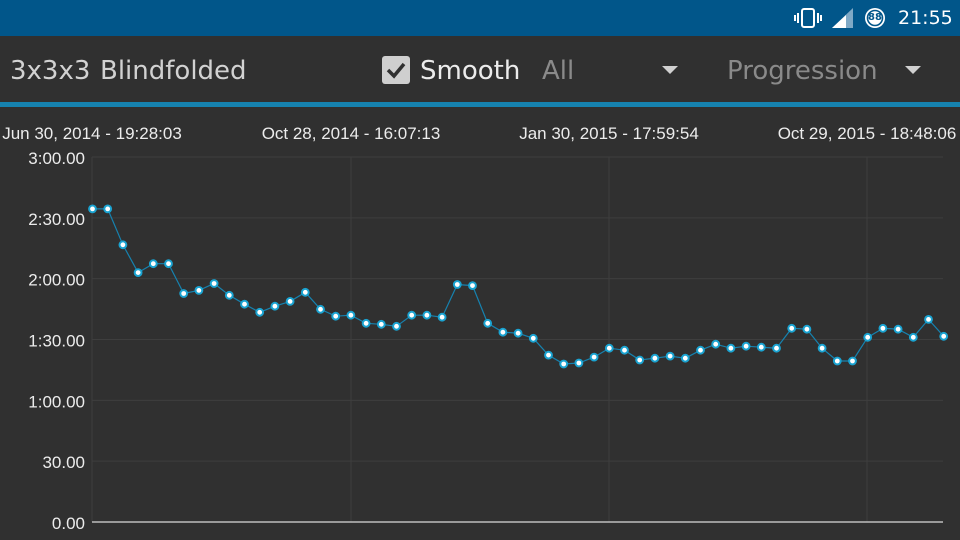 Image resolution: width=960 pixels, height=540 pixels. Describe the element at coordinates (808, 18) in the screenshot. I see `vibrate-icon` at that location.